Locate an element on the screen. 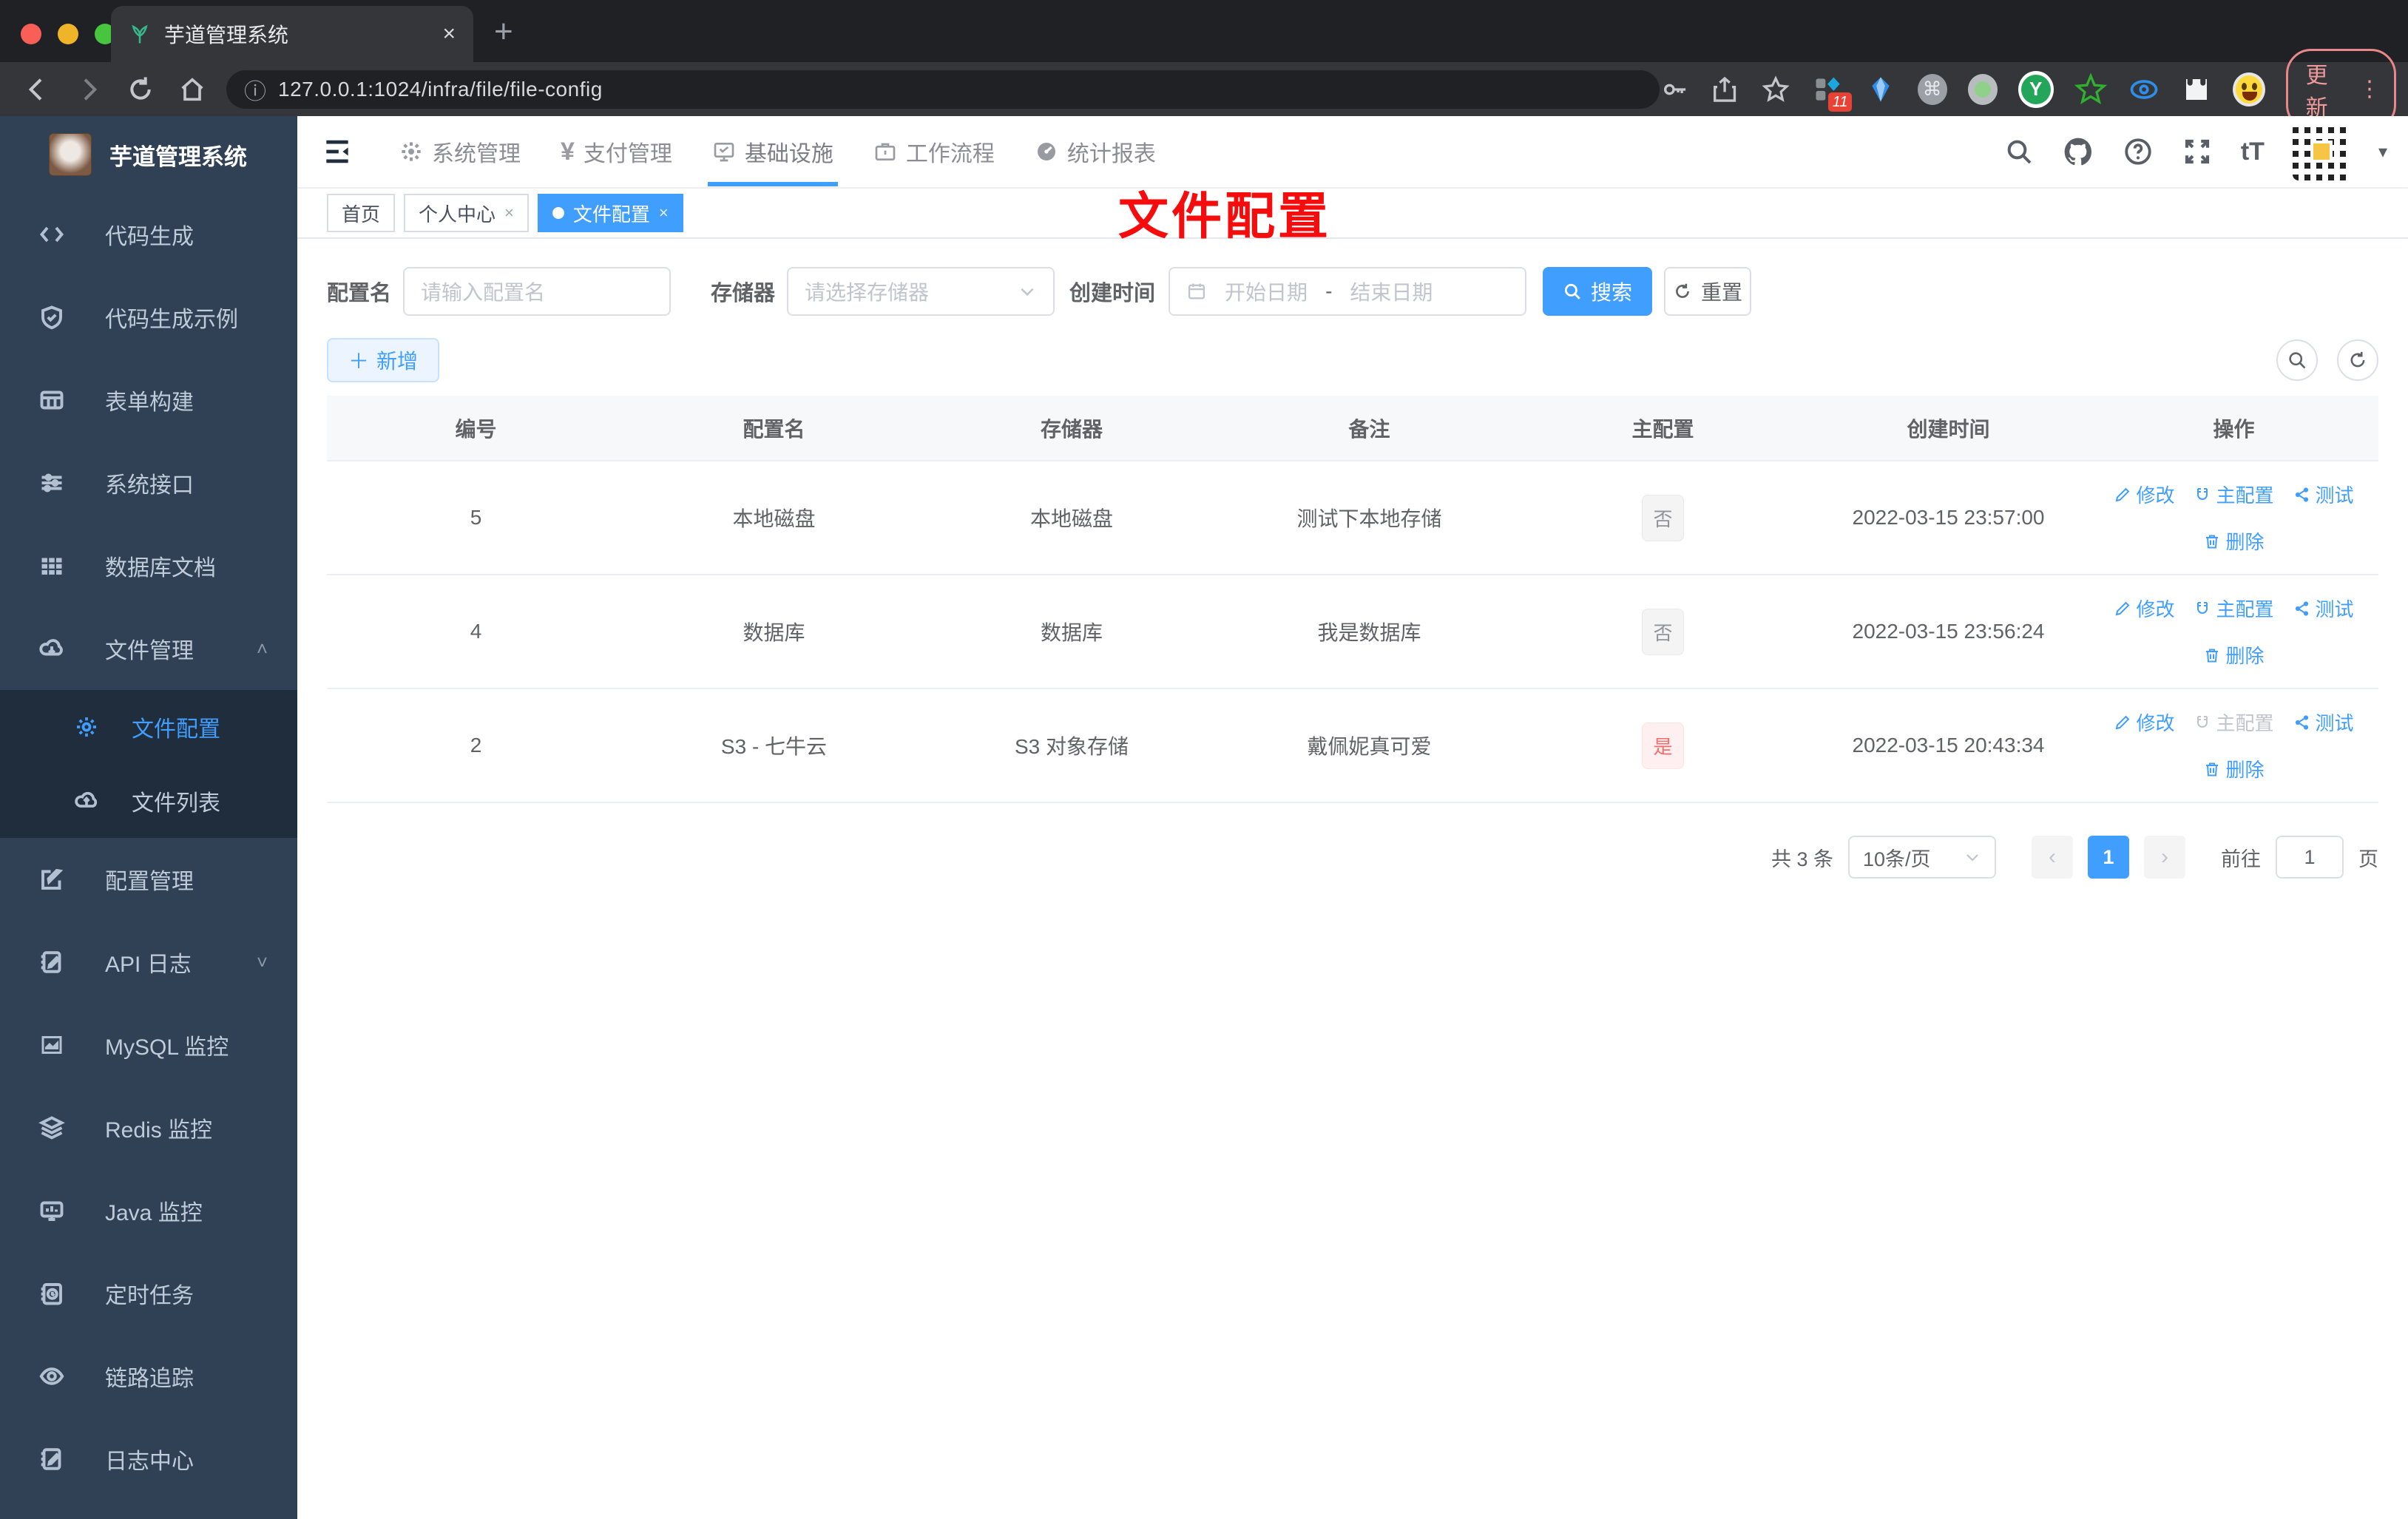 The width and height of the screenshot is (2408, 1519). user-avatar-qr is located at coordinates (2321, 151).